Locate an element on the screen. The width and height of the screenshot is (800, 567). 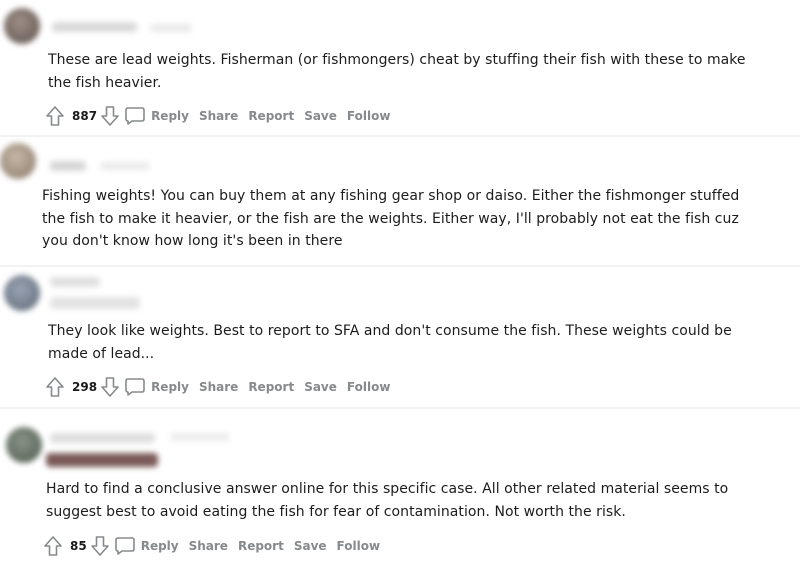
comment-actions: 298 Reply Share Report Save Follow is located at coordinates (218, 387).